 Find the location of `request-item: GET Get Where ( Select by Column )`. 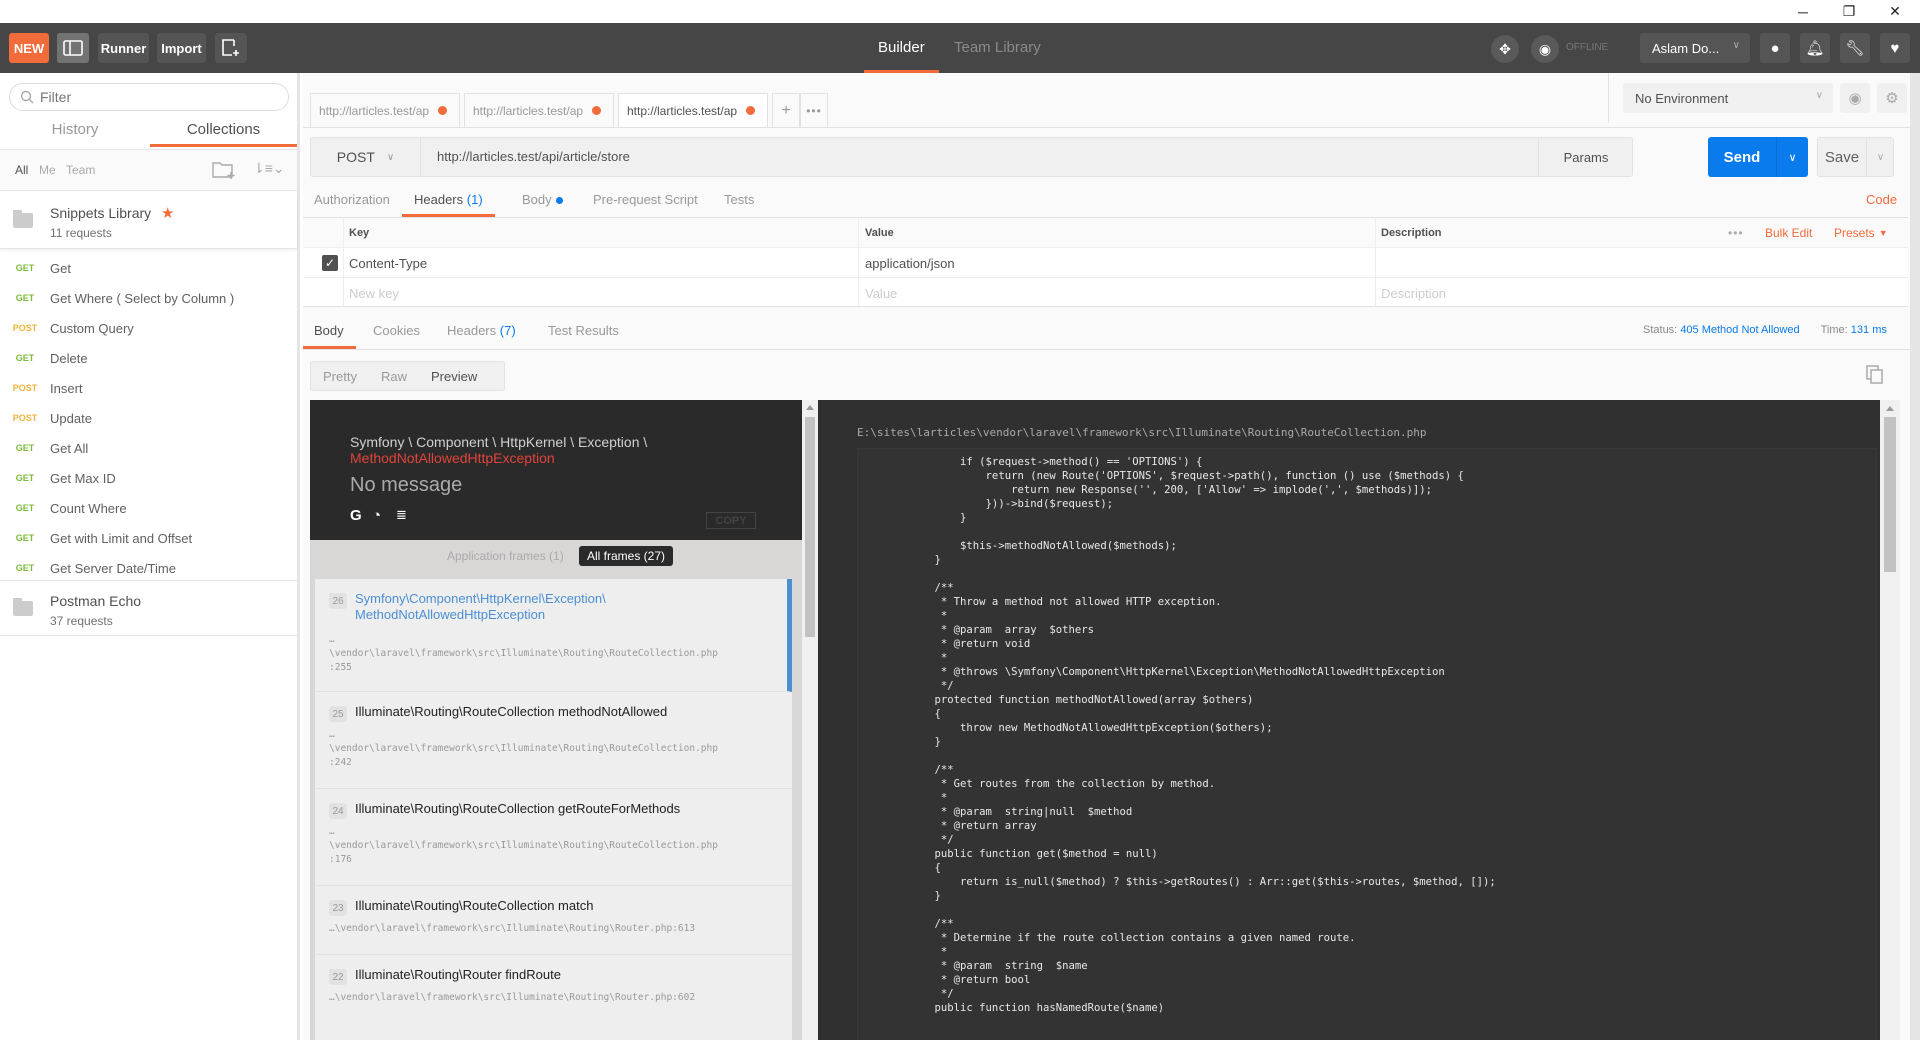

request-item: GET Get Where ( Select by Column ) is located at coordinates (148, 298).